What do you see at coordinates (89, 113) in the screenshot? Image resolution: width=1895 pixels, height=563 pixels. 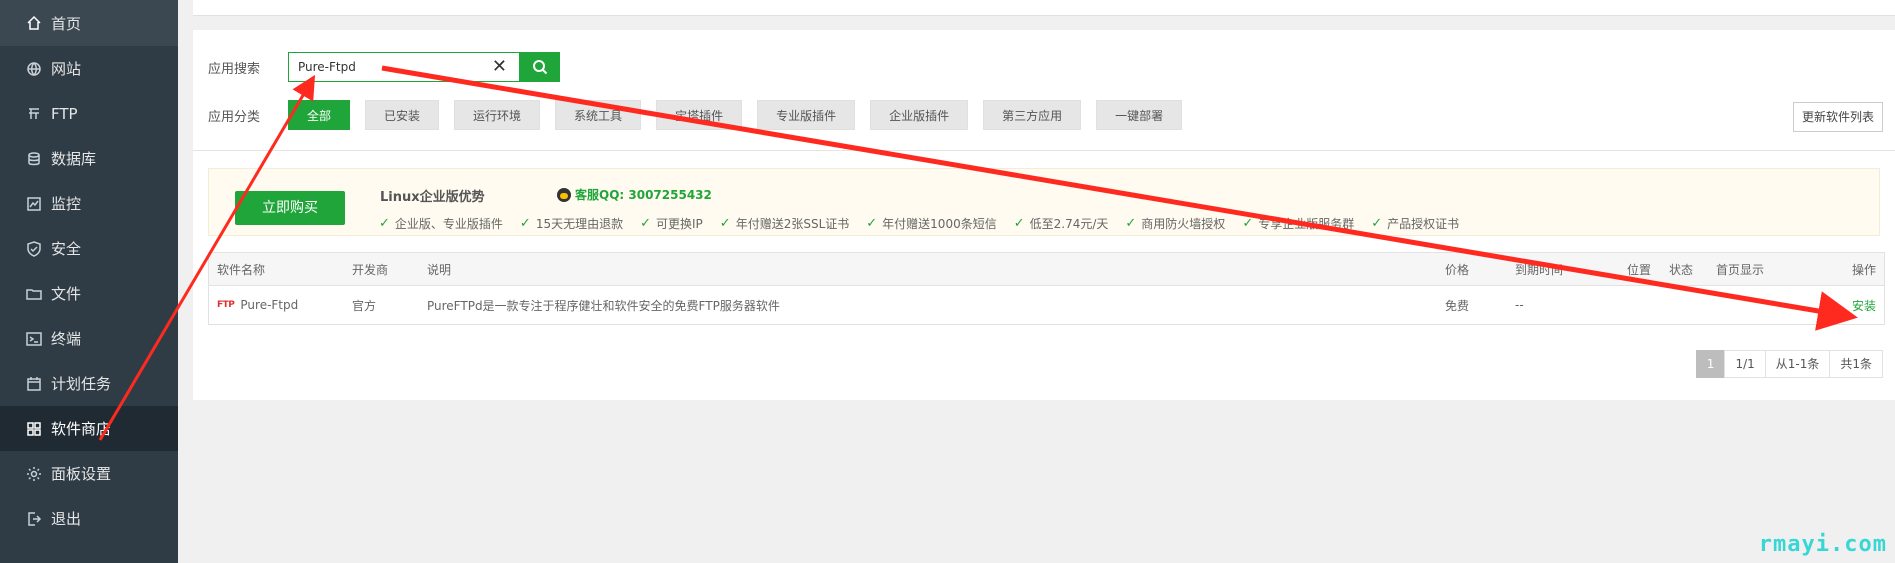 I see `sidebar-item-ftp: FTP` at bounding box center [89, 113].